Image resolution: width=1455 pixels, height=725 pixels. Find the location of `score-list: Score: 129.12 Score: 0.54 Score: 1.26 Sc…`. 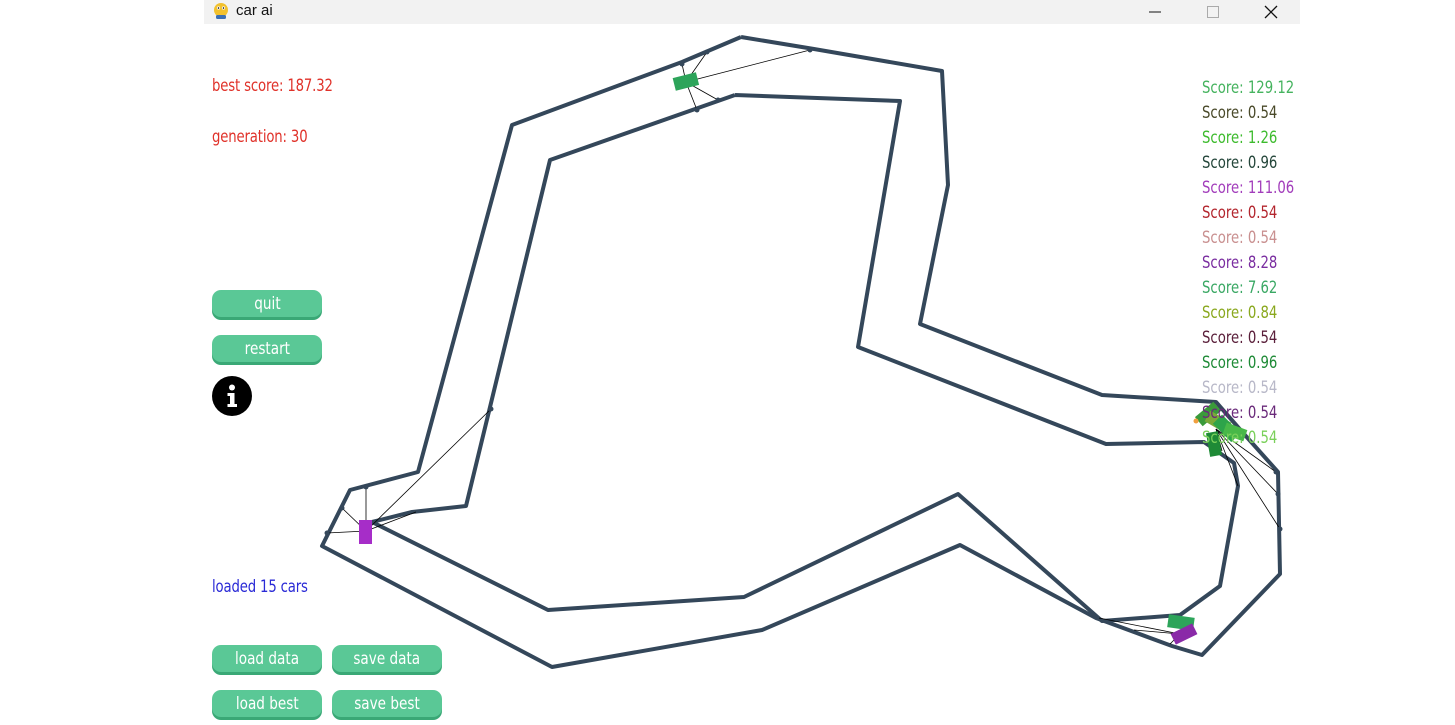

score-list: Score: 129.12 Score: 0.54 Score: 1.26 Sc… is located at coordinates (1261, 263).